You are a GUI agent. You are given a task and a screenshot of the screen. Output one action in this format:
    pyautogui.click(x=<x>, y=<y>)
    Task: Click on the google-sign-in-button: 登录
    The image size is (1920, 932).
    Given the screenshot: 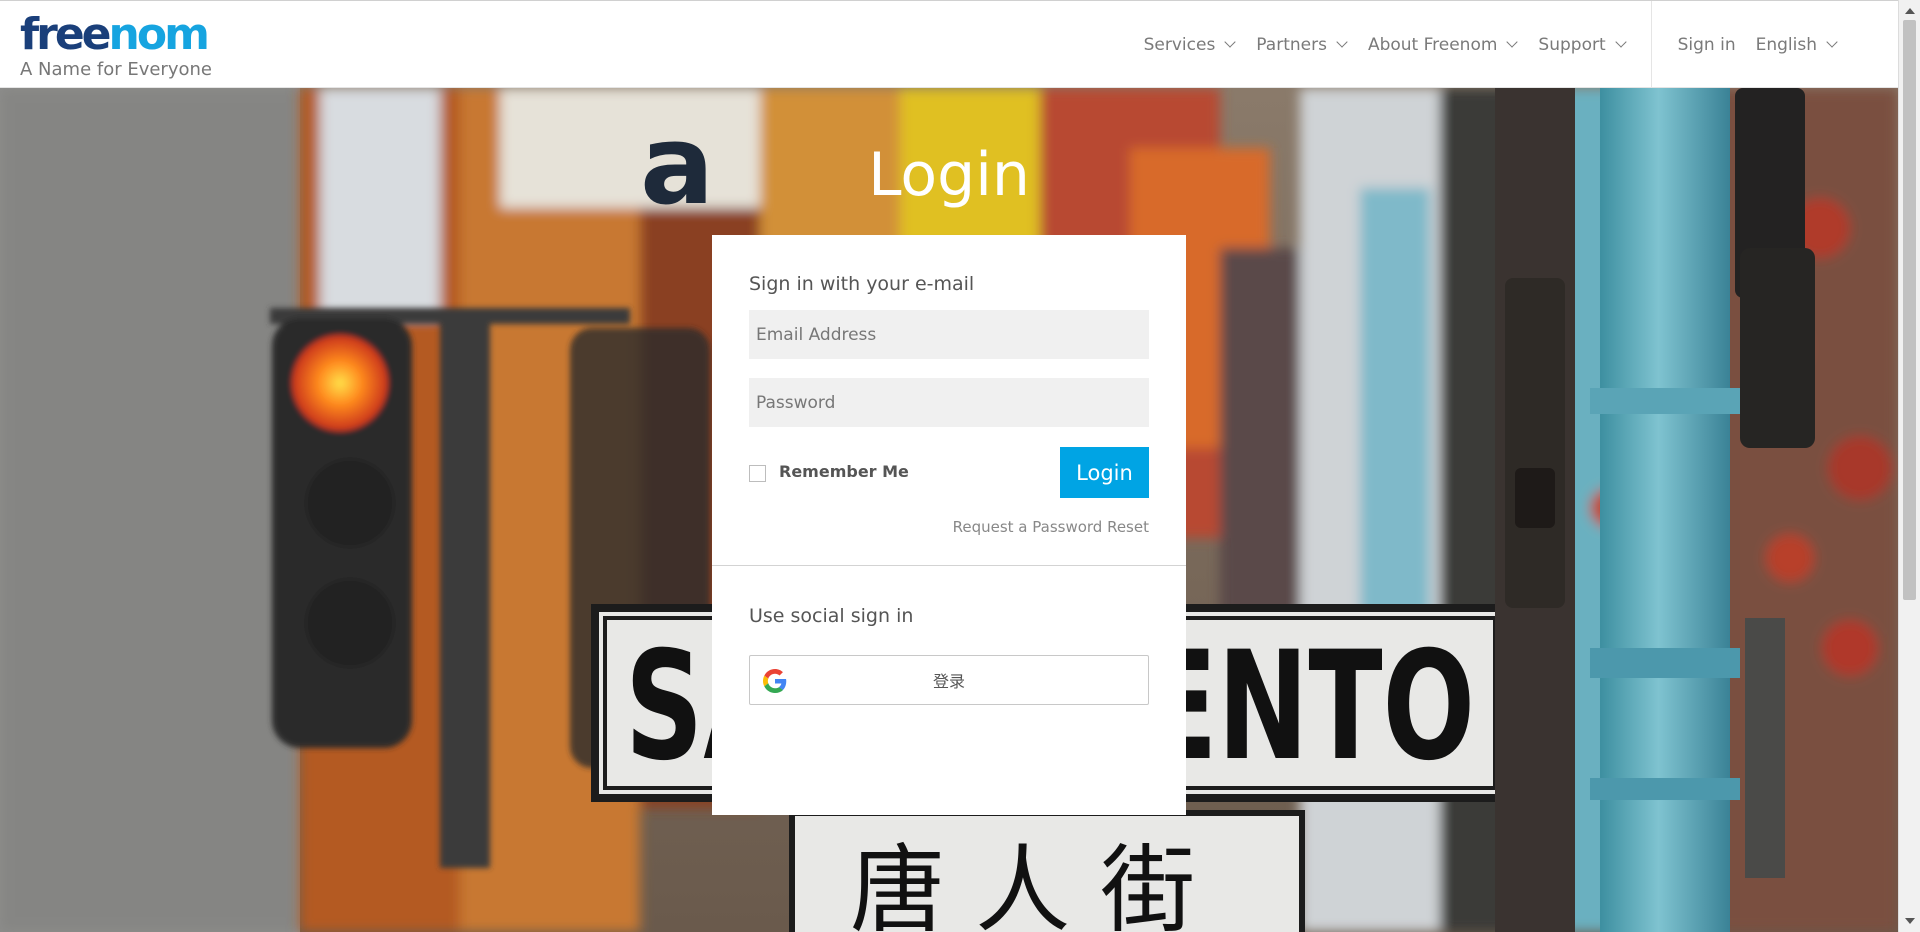 What is the action you would take?
    pyautogui.click(x=949, y=680)
    